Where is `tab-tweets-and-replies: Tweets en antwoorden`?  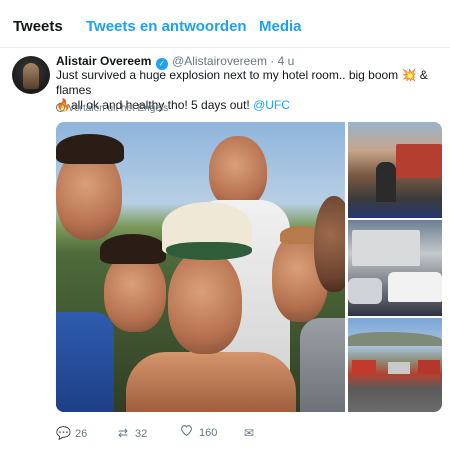 tab-tweets-and-replies: Tweets en antwoorden is located at coordinates (166, 26).